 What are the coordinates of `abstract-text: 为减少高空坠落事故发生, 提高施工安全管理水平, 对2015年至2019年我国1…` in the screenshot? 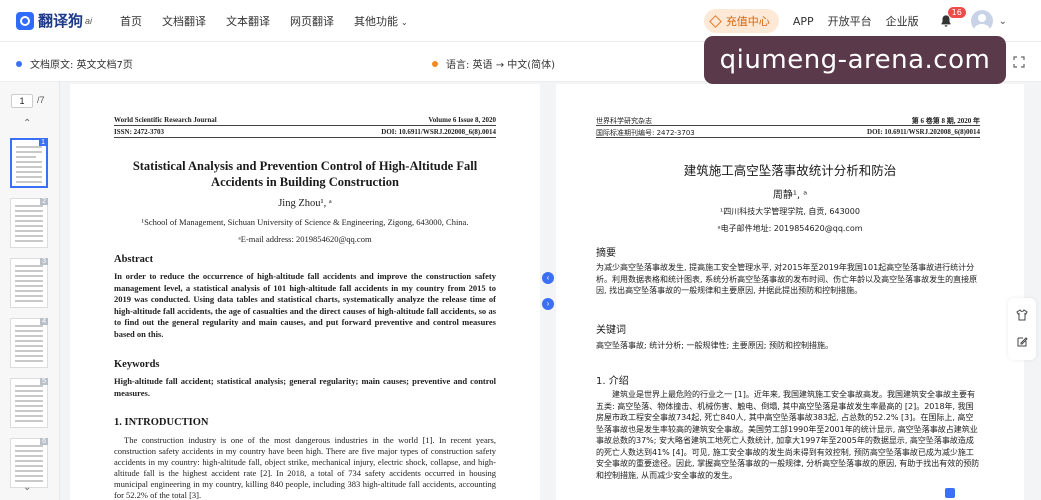 It's located at (787, 279).